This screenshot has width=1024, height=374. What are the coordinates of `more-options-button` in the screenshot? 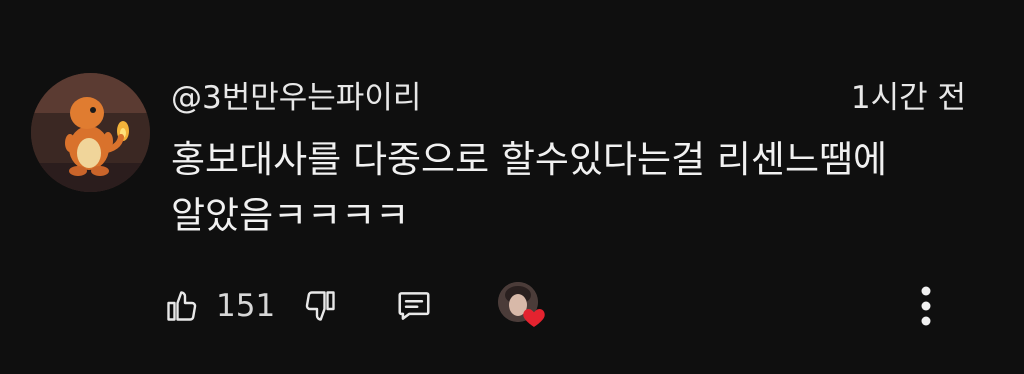 It's located at (926, 306).